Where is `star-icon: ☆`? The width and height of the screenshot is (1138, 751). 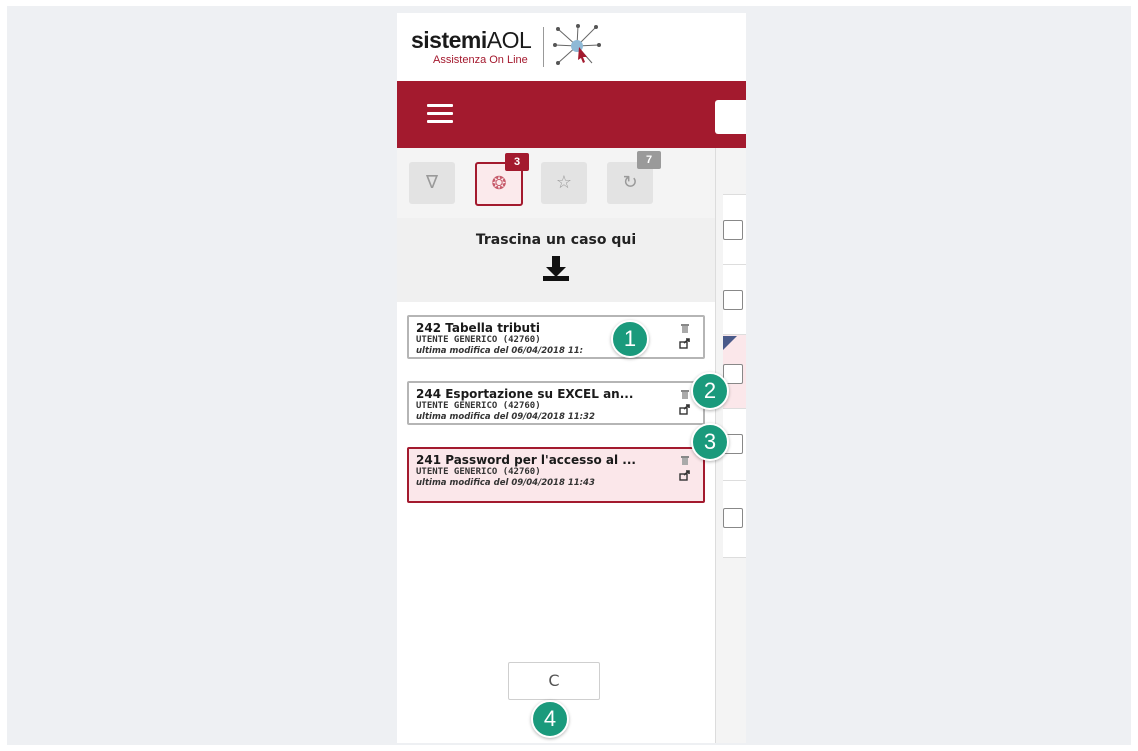
star-icon: ☆ is located at coordinates (564, 182).